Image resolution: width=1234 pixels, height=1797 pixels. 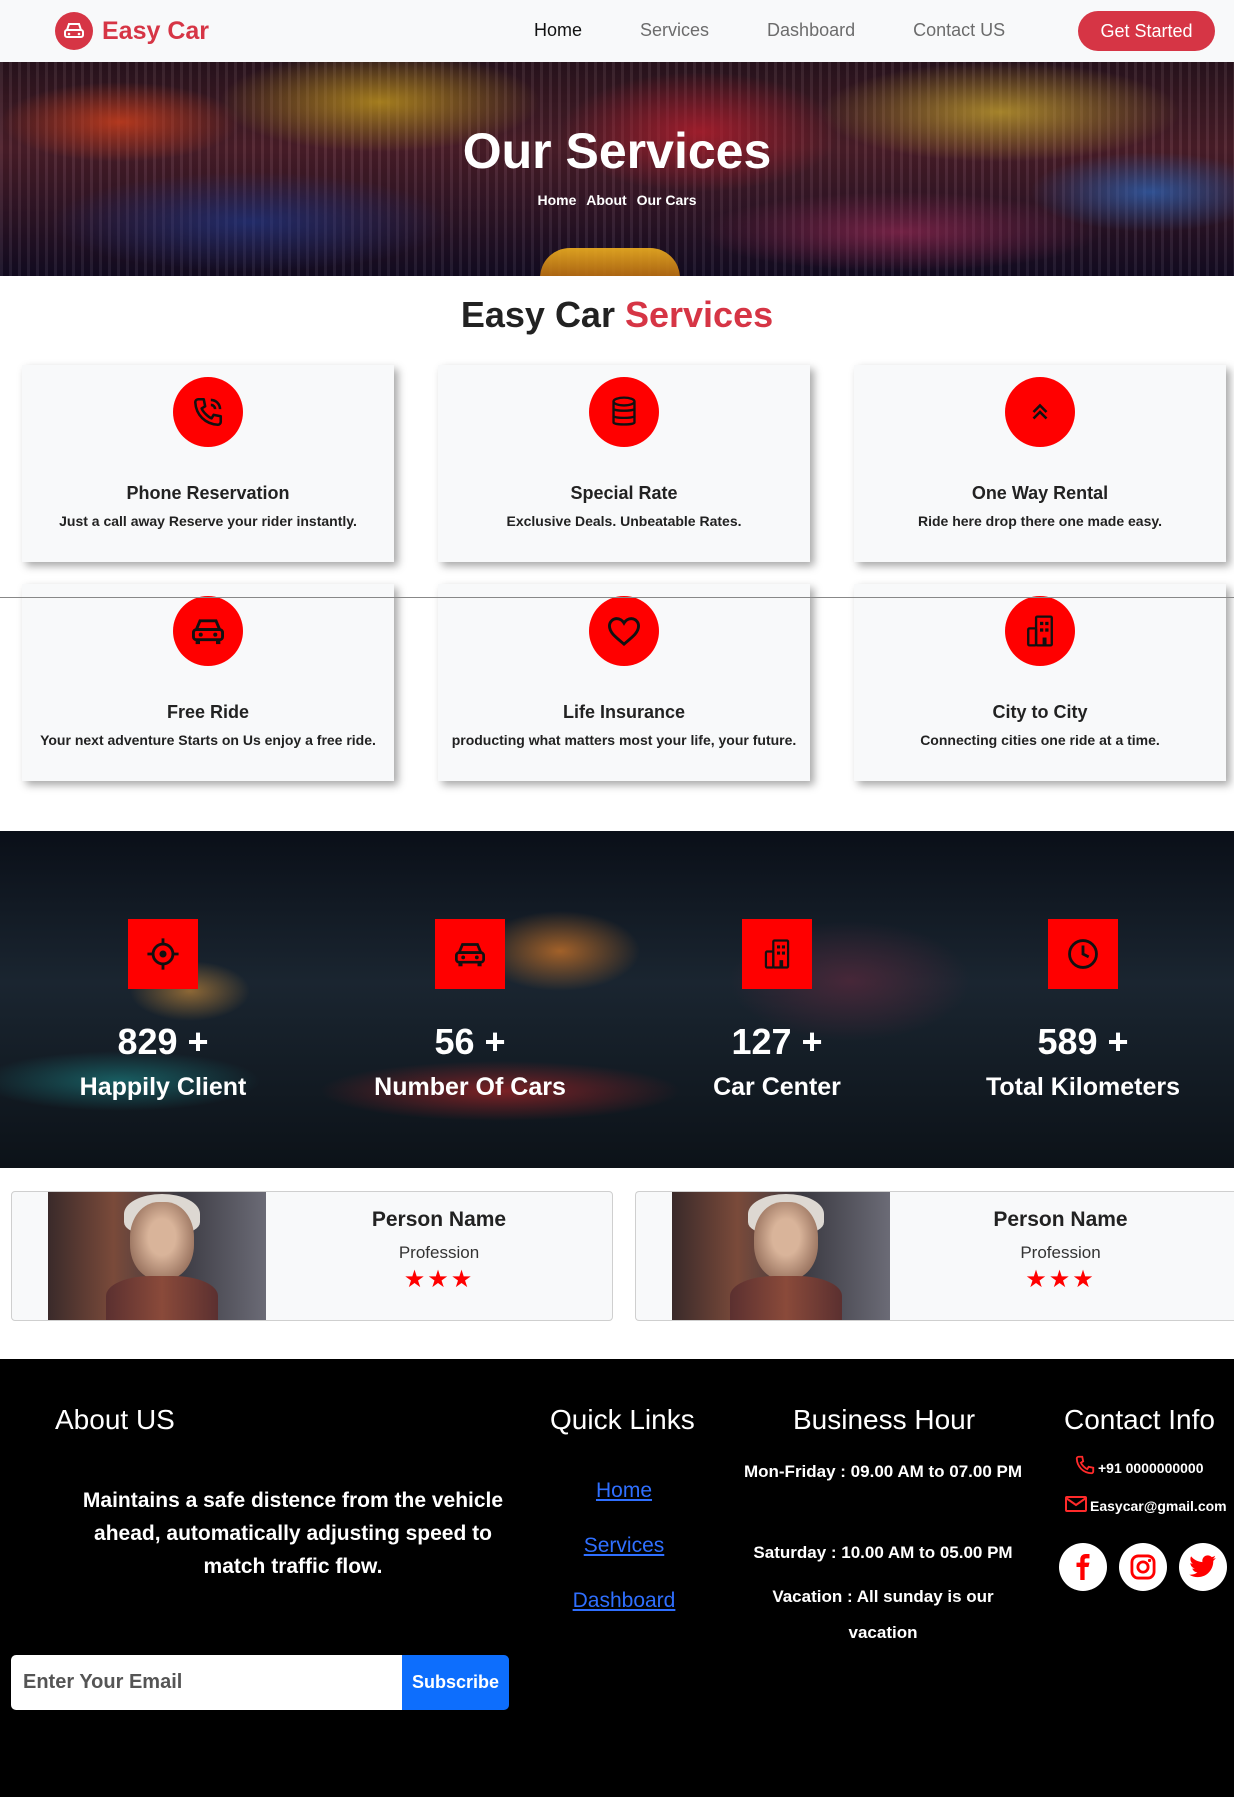 I want to click on stat-value: 589 +, so click(x=1083, y=1041).